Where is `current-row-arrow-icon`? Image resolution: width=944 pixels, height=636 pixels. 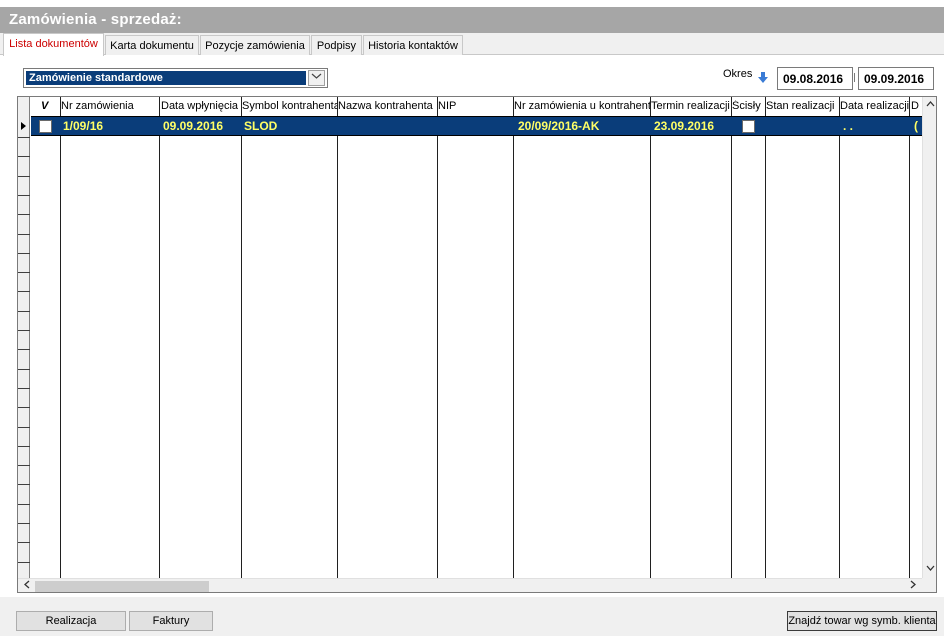 current-row-arrow-icon is located at coordinates (23, 126).